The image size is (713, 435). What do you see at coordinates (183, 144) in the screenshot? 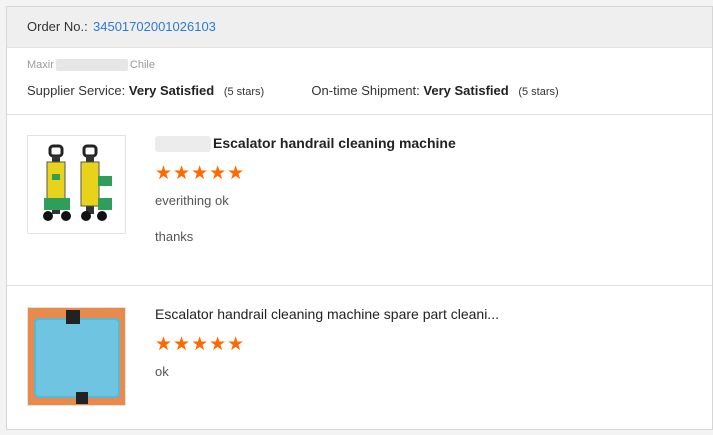
I see `blurred-title-prefix` at bounding box center [183, 144].